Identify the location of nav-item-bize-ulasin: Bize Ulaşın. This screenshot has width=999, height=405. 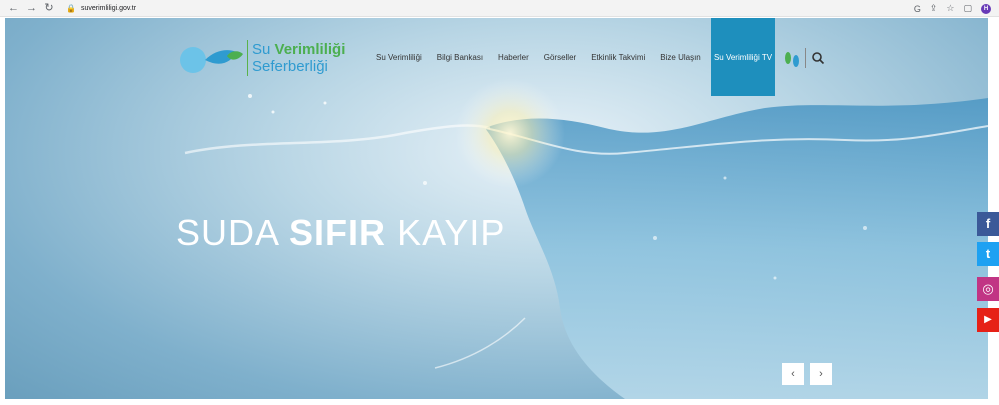
(680, 57).